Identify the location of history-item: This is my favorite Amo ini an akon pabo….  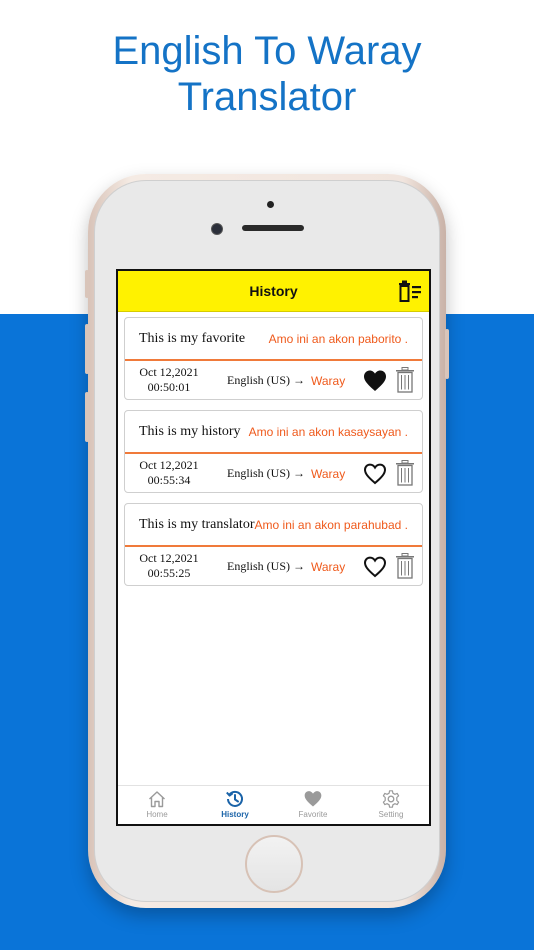
(273, 358).